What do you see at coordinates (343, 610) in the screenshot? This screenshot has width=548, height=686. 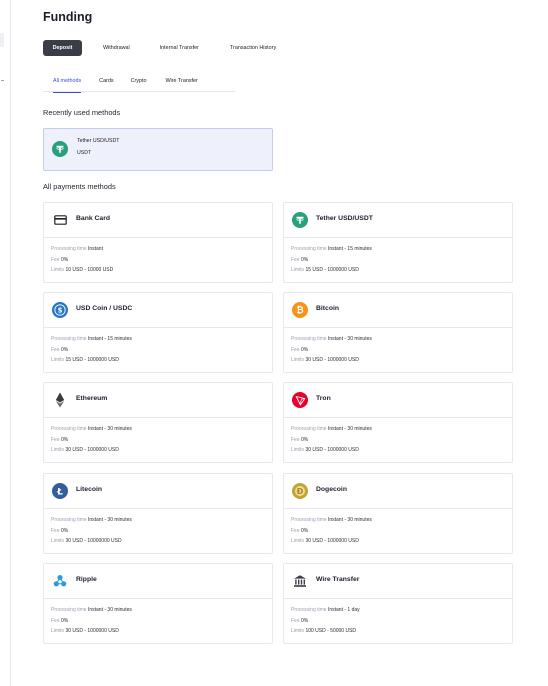 I see `processing-time-value: Instant - 1 day` at bounding box center [343, 610].